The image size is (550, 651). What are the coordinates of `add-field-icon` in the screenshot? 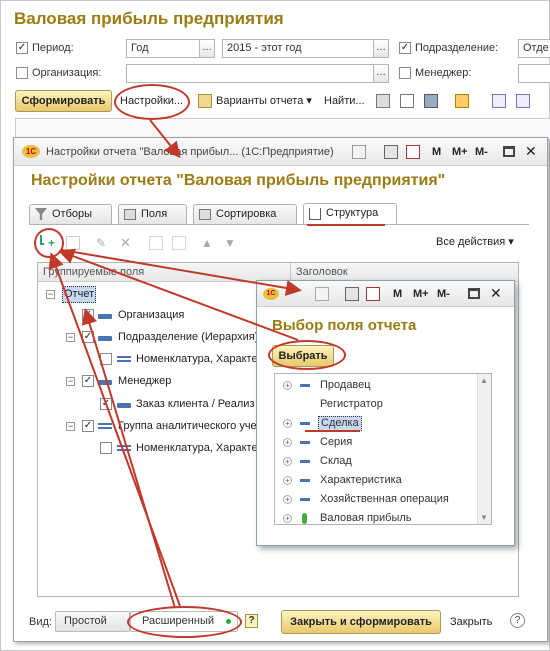 It's located at (73, 243).